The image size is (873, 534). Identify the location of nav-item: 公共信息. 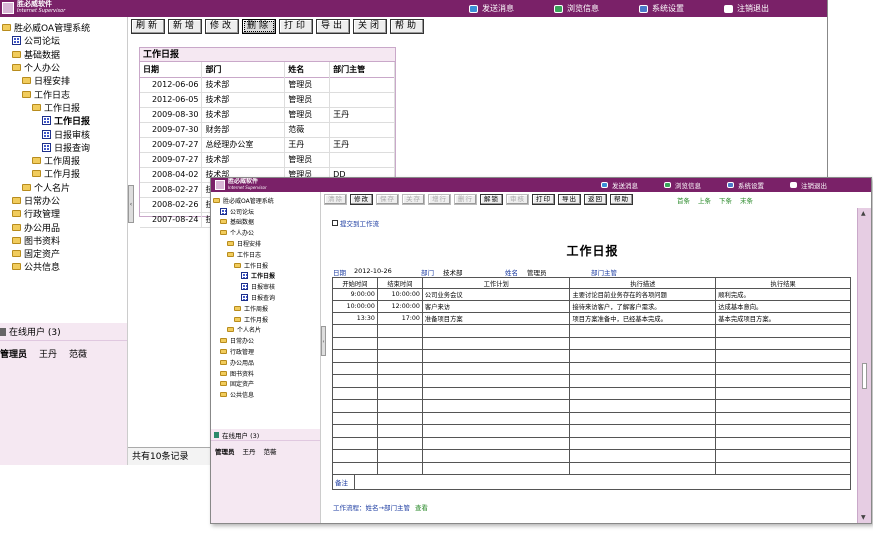
(63, 266).